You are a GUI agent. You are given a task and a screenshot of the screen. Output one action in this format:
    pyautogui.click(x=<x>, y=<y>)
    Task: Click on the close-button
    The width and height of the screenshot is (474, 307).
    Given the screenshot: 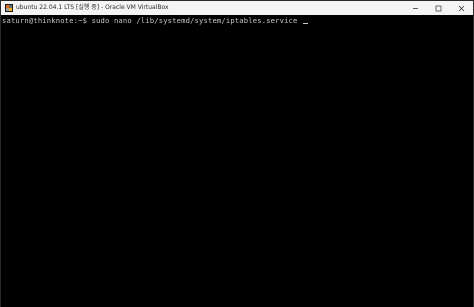 What is the action you would take?
    pyautogui.click(x=461, y=8)
    